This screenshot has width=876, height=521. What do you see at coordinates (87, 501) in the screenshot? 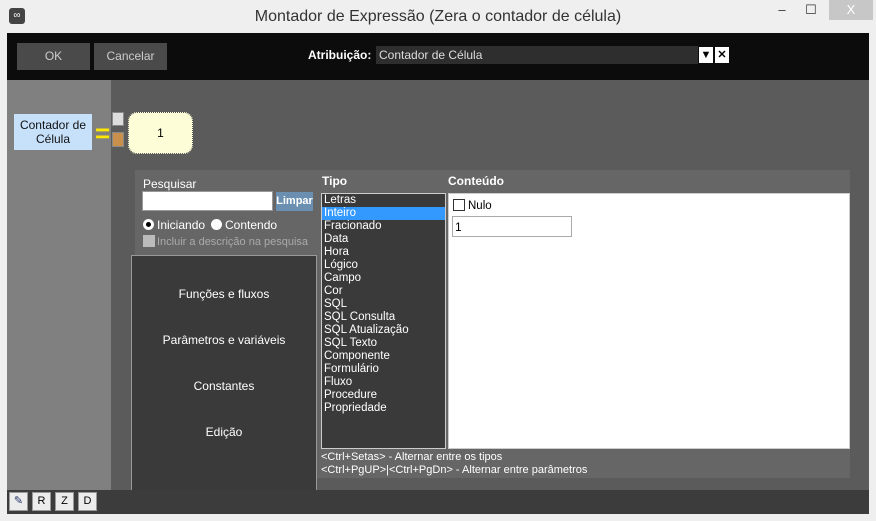
I see `d-button: D` at bounding box center [87, 501].